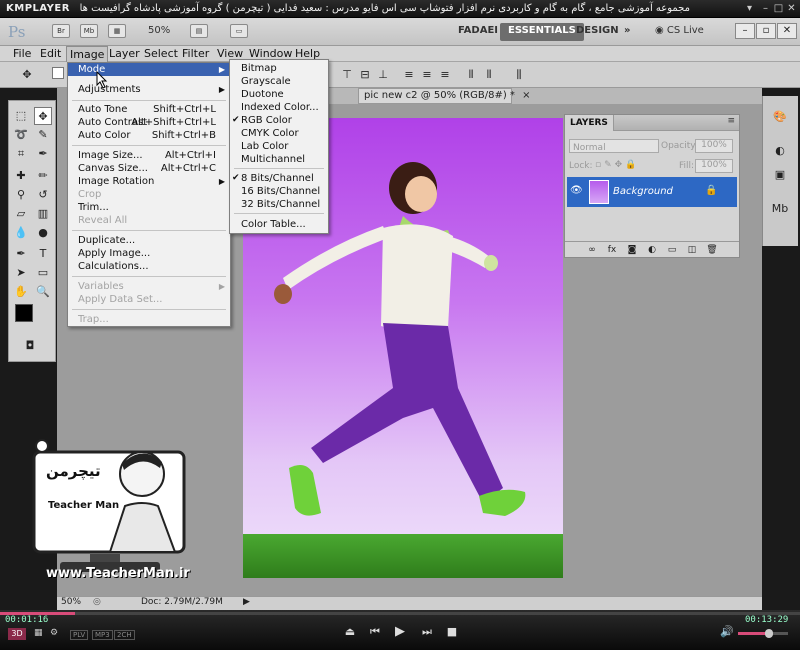 The height and width of the screenshot is (650, 800). Describe the element at coordinates (43, 292) in the screenshot. I see `zoom-tool: 🔍` at that location.